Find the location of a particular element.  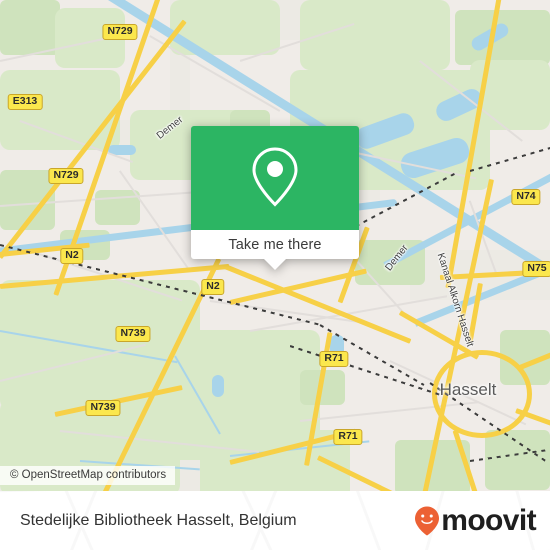

take-me-there-button: Take me there is located at coordinates (275, 244).